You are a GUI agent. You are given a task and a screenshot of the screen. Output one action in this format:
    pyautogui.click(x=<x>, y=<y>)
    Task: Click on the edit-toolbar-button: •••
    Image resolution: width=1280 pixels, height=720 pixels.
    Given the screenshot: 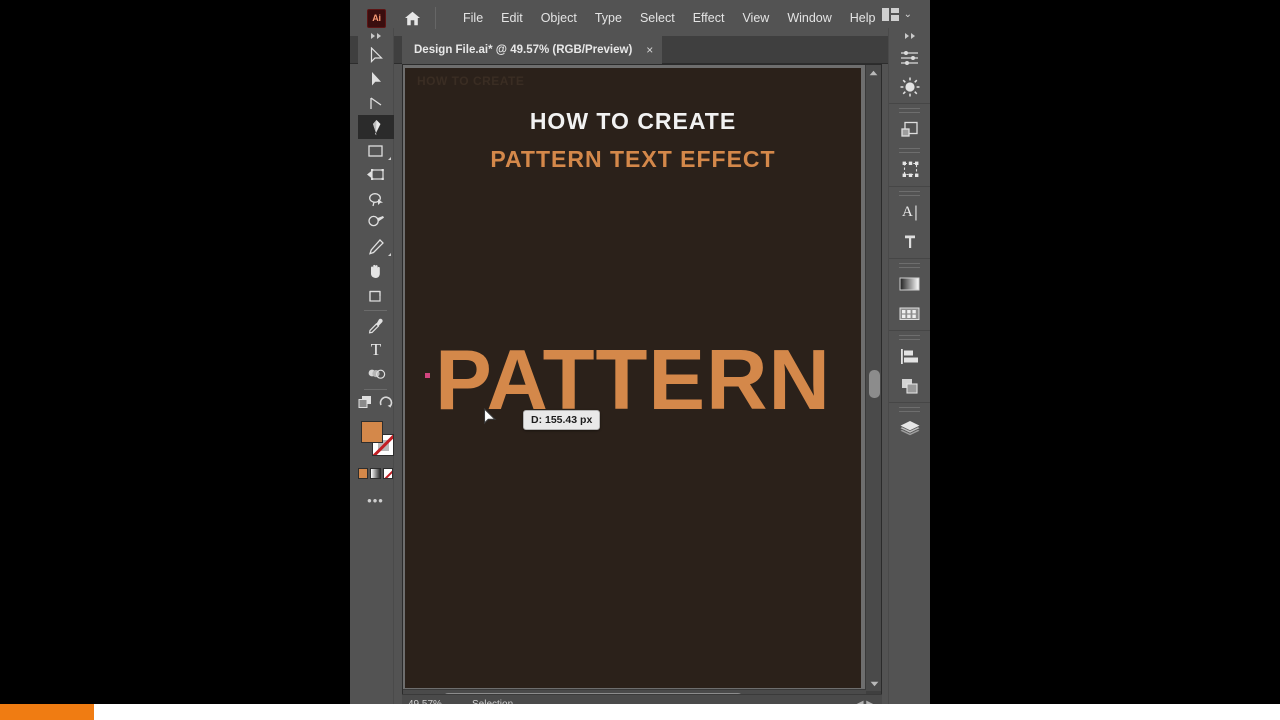 What is the action you would take?
    pyautogui.click(x=375, y=500)
    